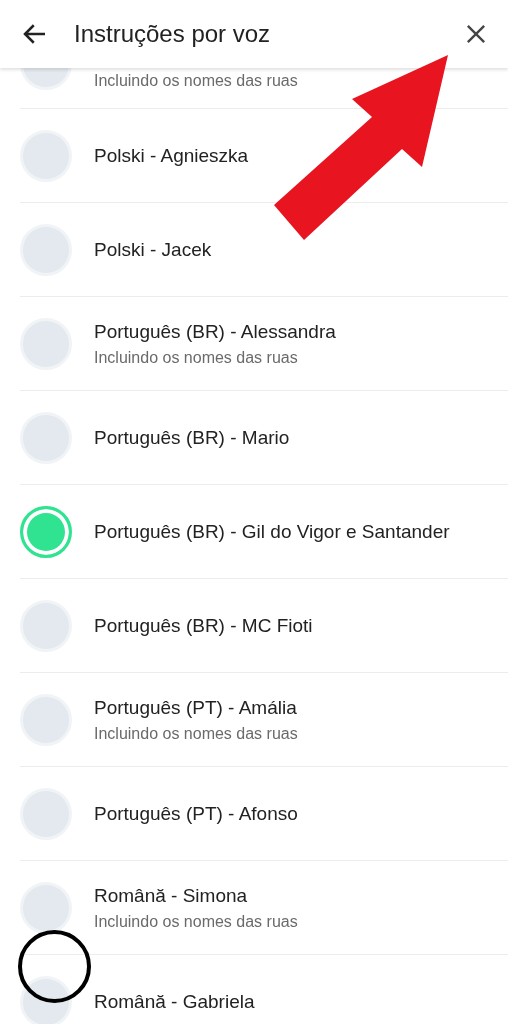 The image size is (508, 1024). I want to click on voice-name: Português (BR) - Alessandra, so click(215, 331).